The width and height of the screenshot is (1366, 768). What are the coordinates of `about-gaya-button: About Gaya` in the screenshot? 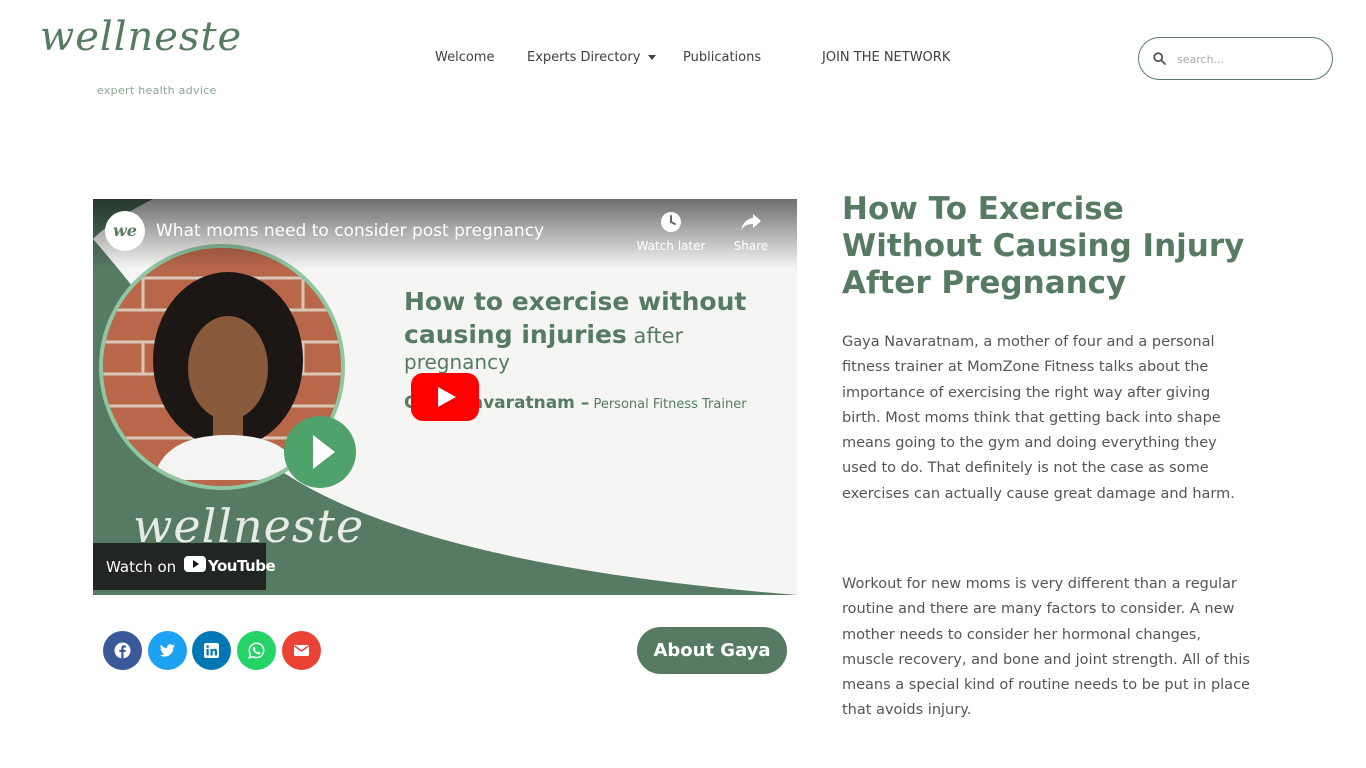 It's located at (712, 650).